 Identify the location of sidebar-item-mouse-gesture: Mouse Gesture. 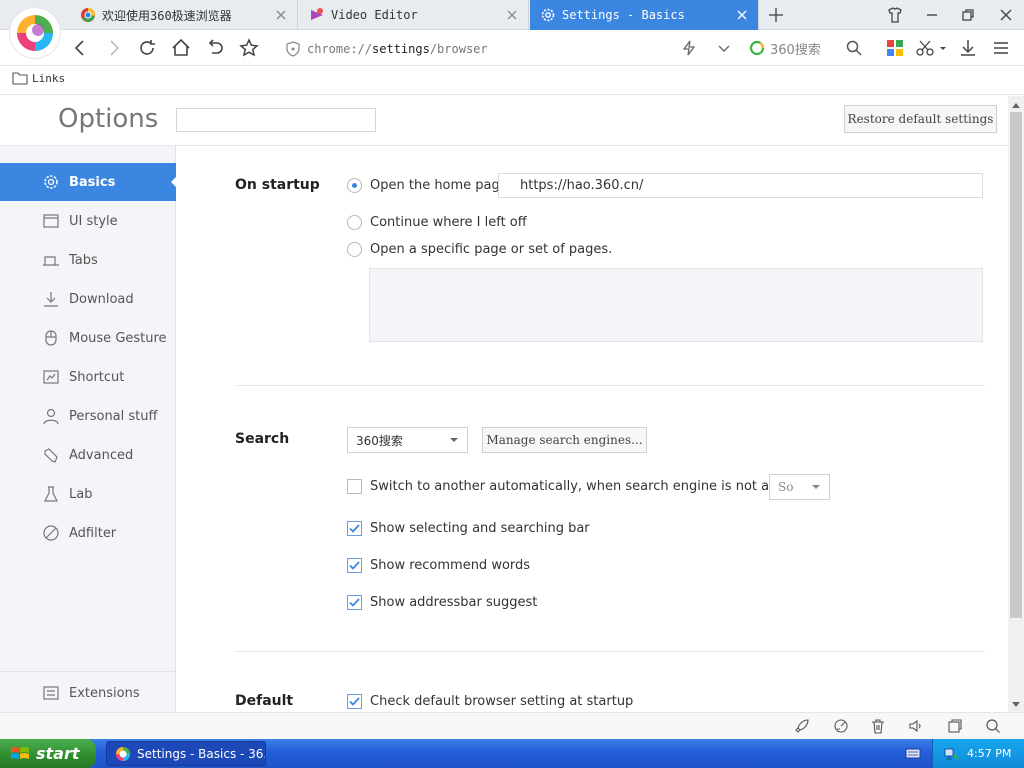
(88, 338).